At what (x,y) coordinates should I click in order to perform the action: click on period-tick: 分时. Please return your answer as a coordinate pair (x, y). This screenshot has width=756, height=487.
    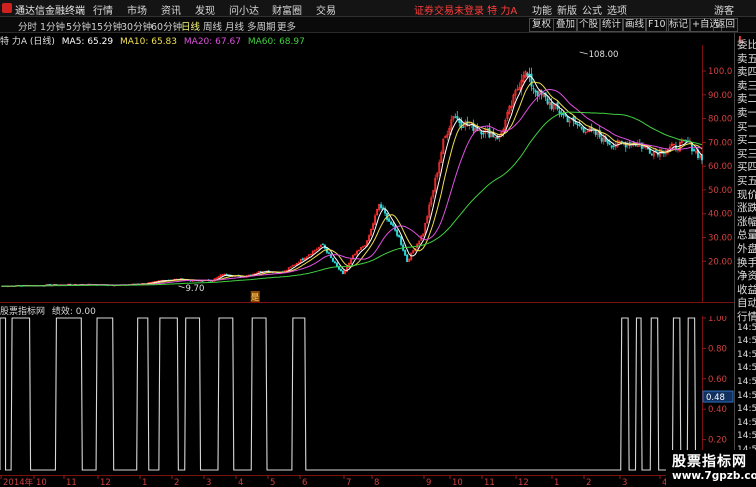
    Looking at the image, I should click on (27, 26).